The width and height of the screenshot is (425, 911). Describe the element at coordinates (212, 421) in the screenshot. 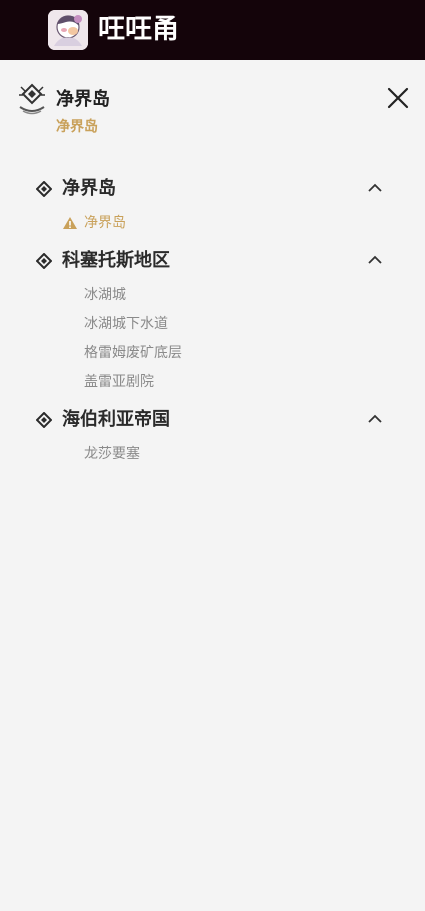

I see `section-header: 海伯利亚帝国` at that location.